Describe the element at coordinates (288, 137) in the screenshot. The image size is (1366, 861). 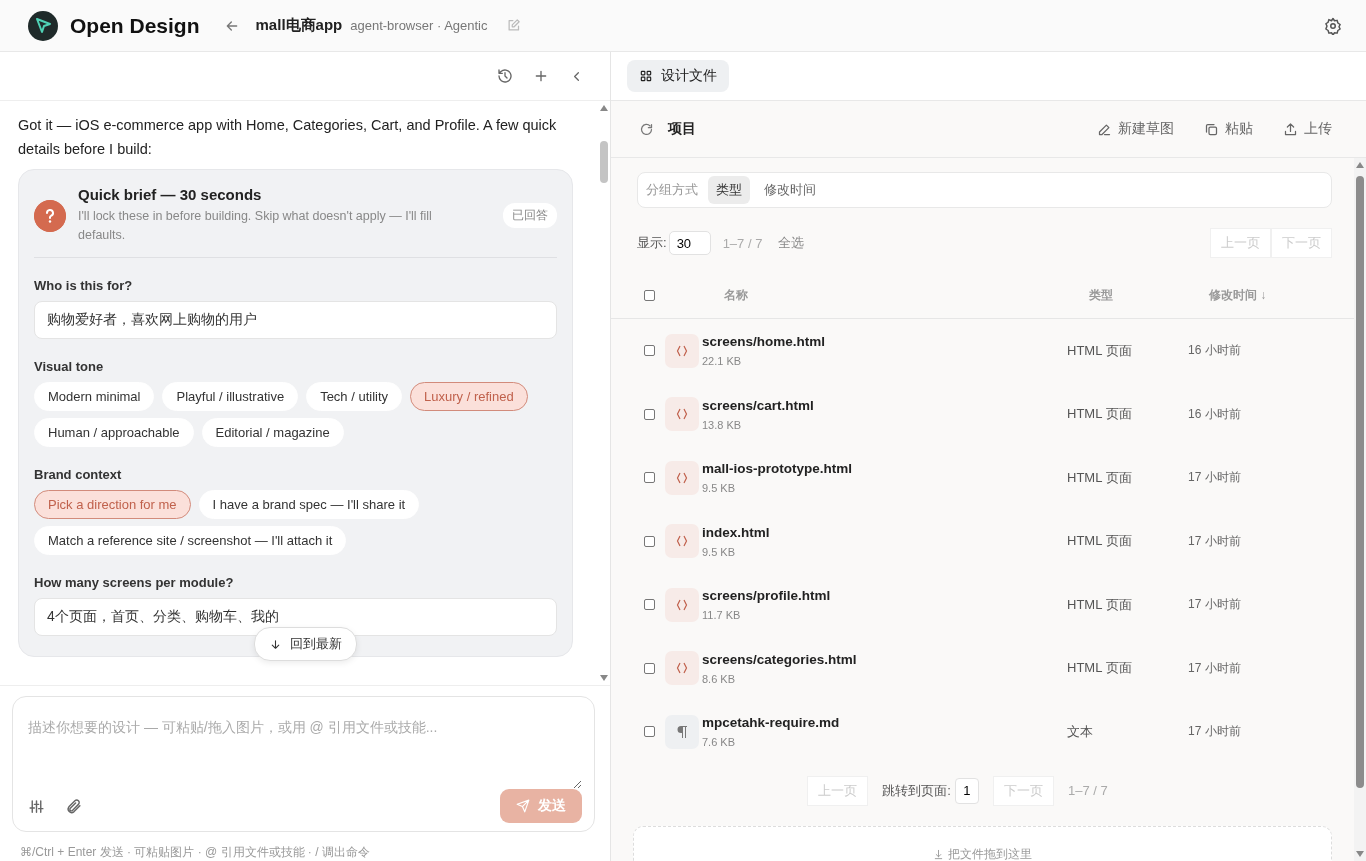
I see `assistant-message: Got it — iOS e-commerce app with Home, Categories, Cart, and Profile. A few quick details before I build:` at that location.